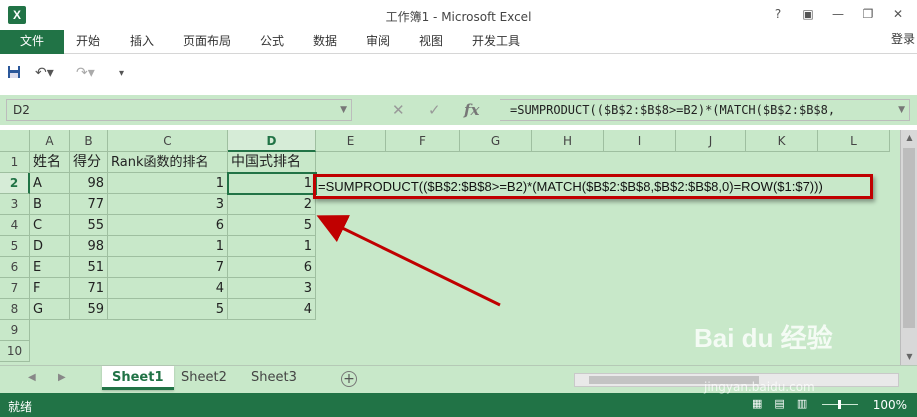 The width and height of the screenshot is (917, 417). What do you see at coordinates (272, 42) in the screenshot?
I see `tab-formulas: 公式` at bounding box center [272, 42].